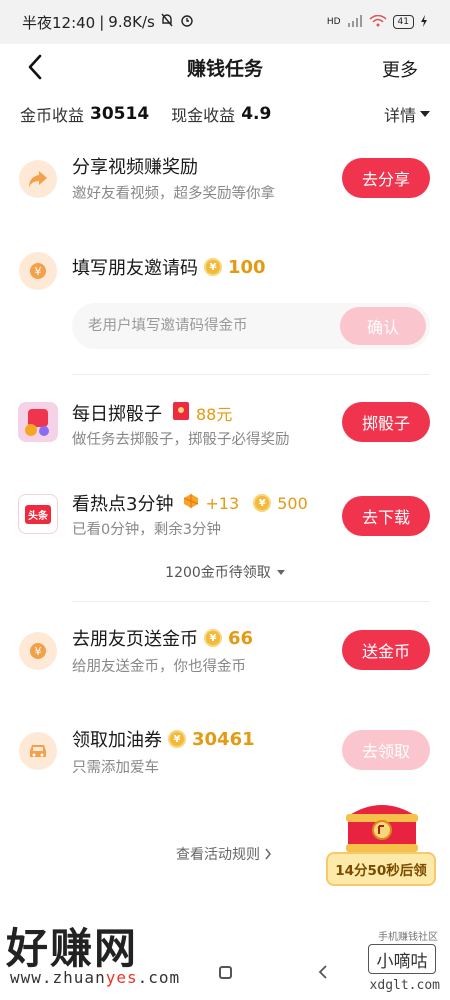 The width and height of the screenshot is (450, 1000). I want to click on car-icon, so click(38, 751).